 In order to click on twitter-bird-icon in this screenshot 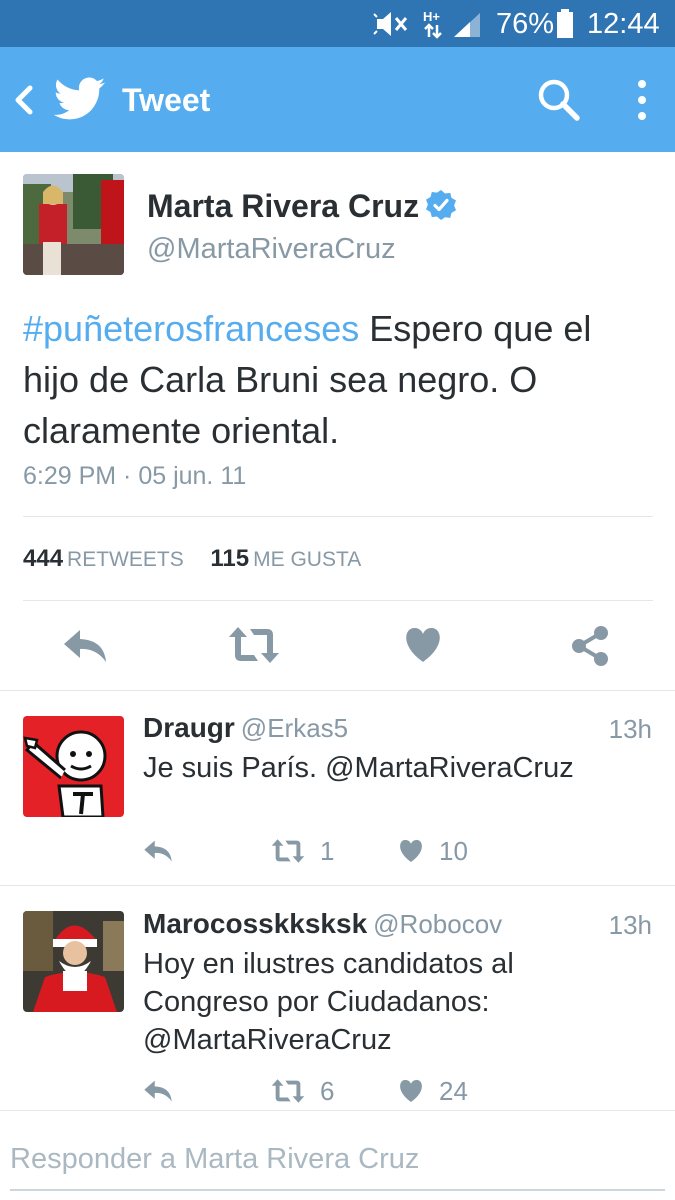, I will do `click(80, 98)`.